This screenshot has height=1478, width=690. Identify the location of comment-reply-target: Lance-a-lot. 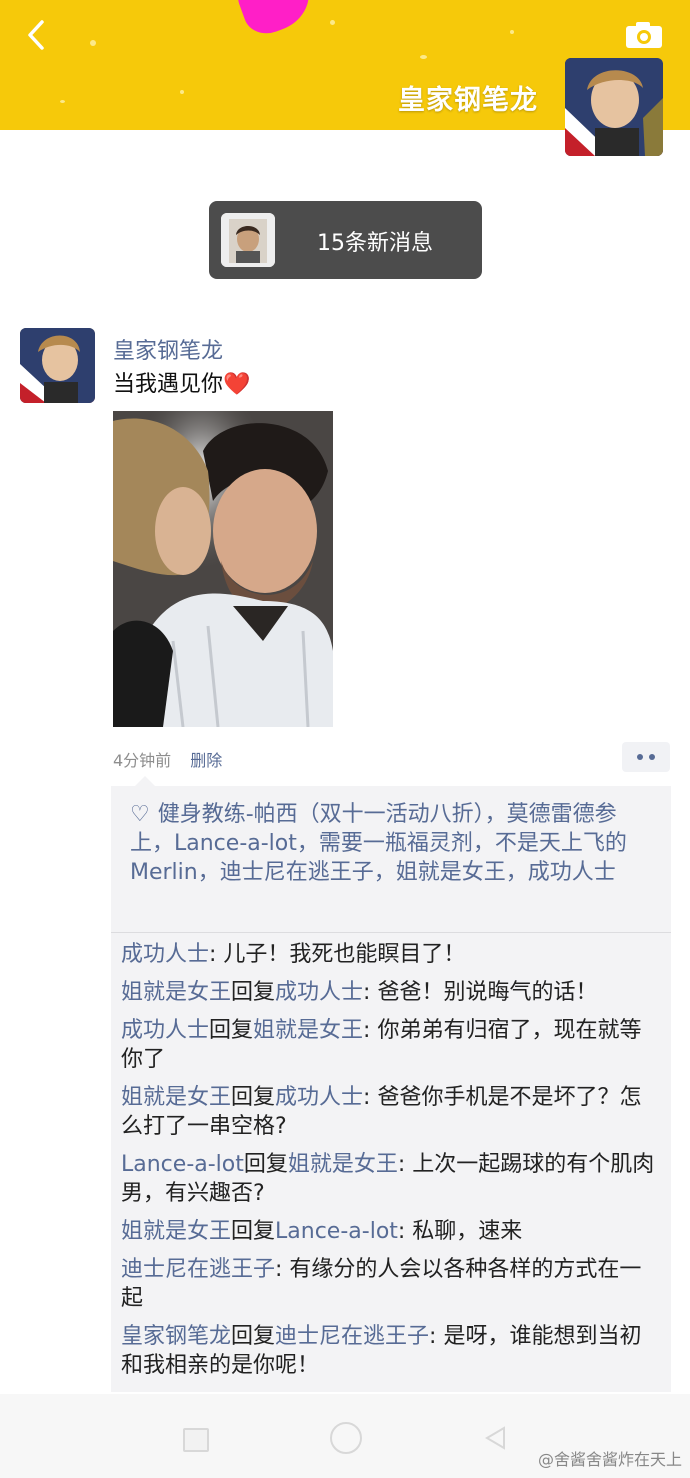
(336, 1231).